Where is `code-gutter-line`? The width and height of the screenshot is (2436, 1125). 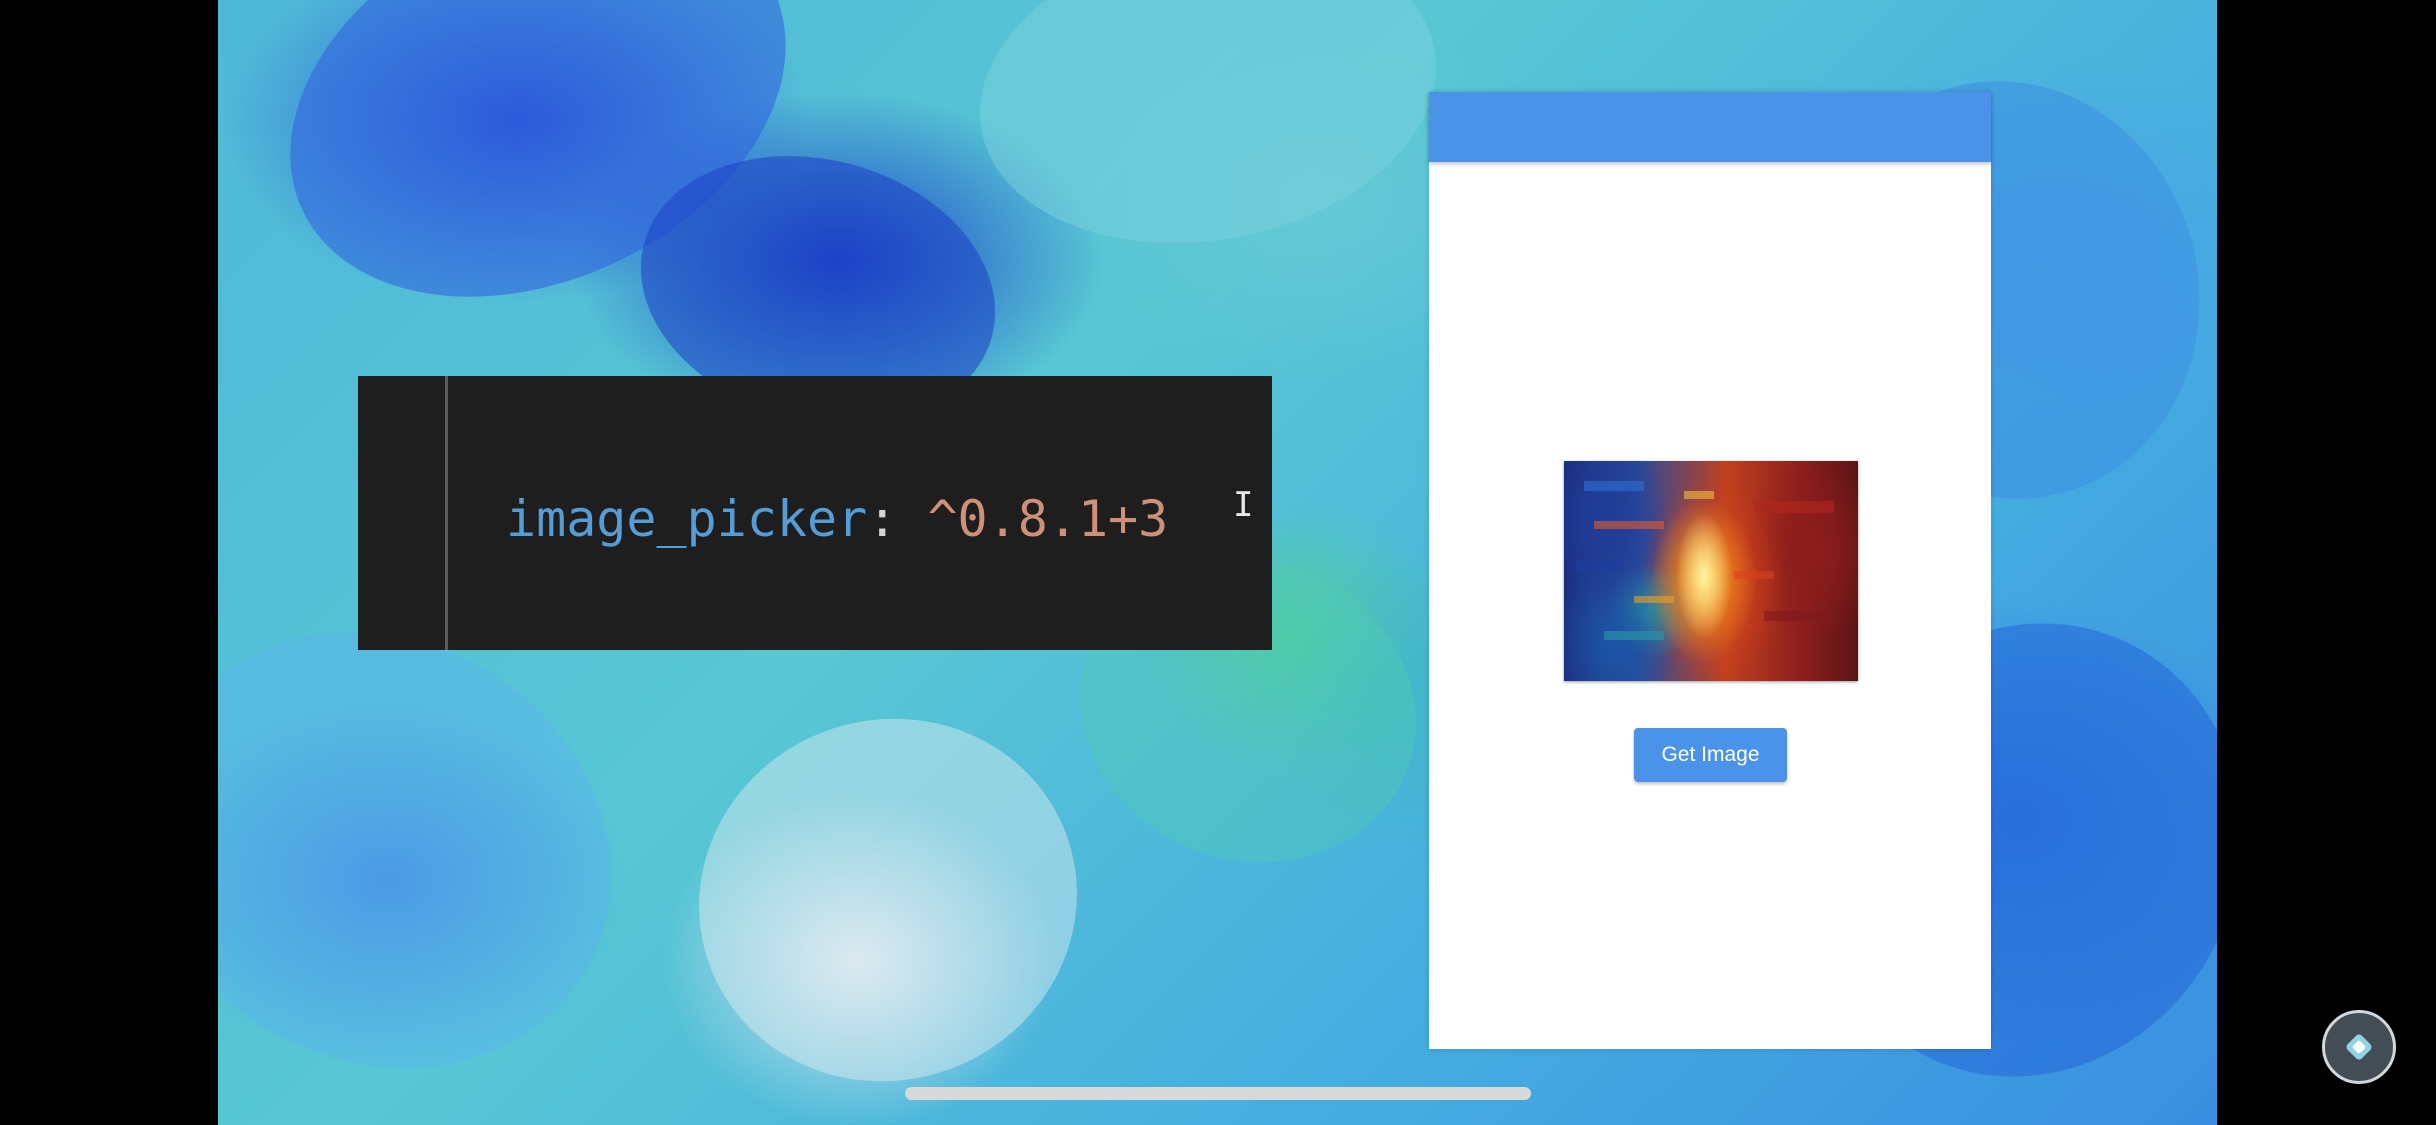
code-gutter-line is located at coordinates (446, 513).